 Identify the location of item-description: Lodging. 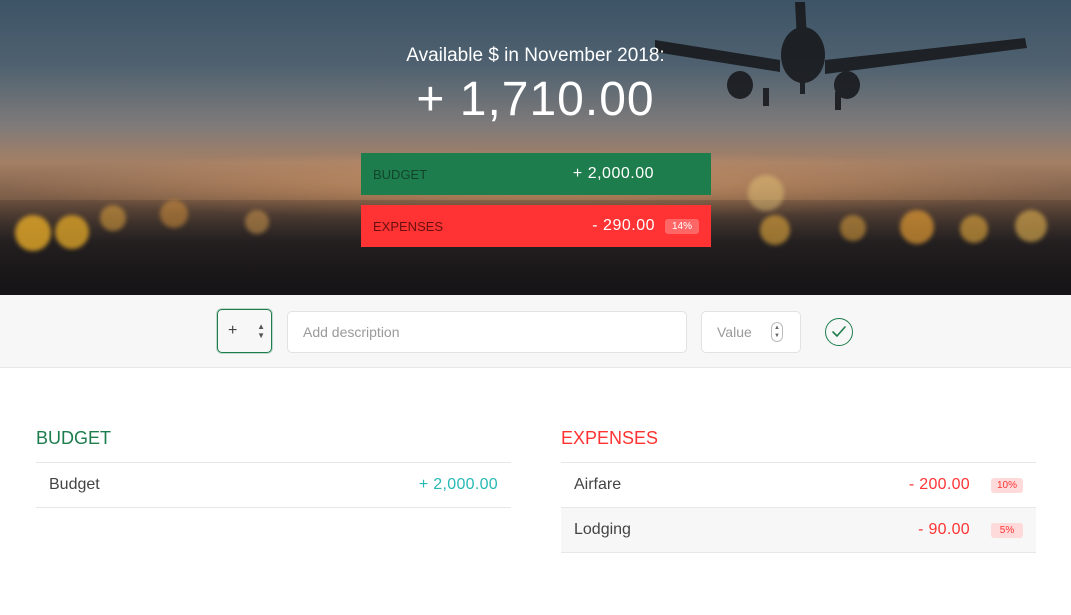
(602, 529).